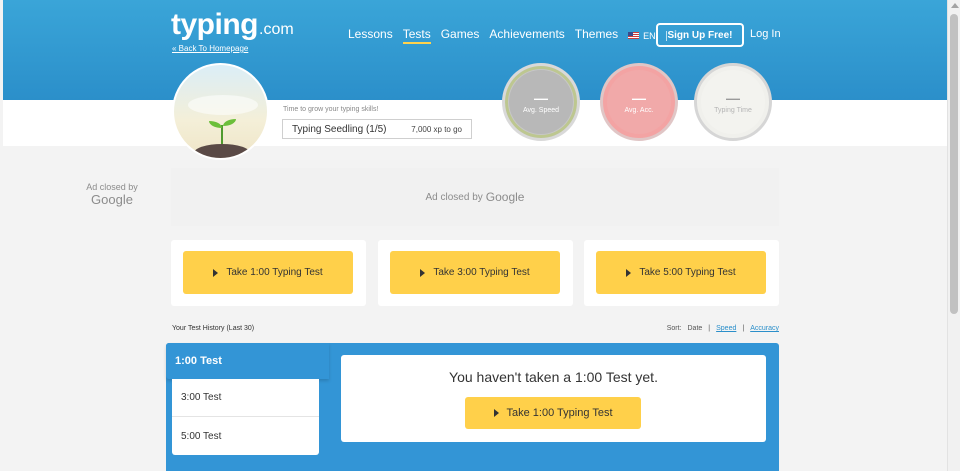 This screenshot has width=960, height=471. I want to click on sort-date: Date, so click(695, 328).